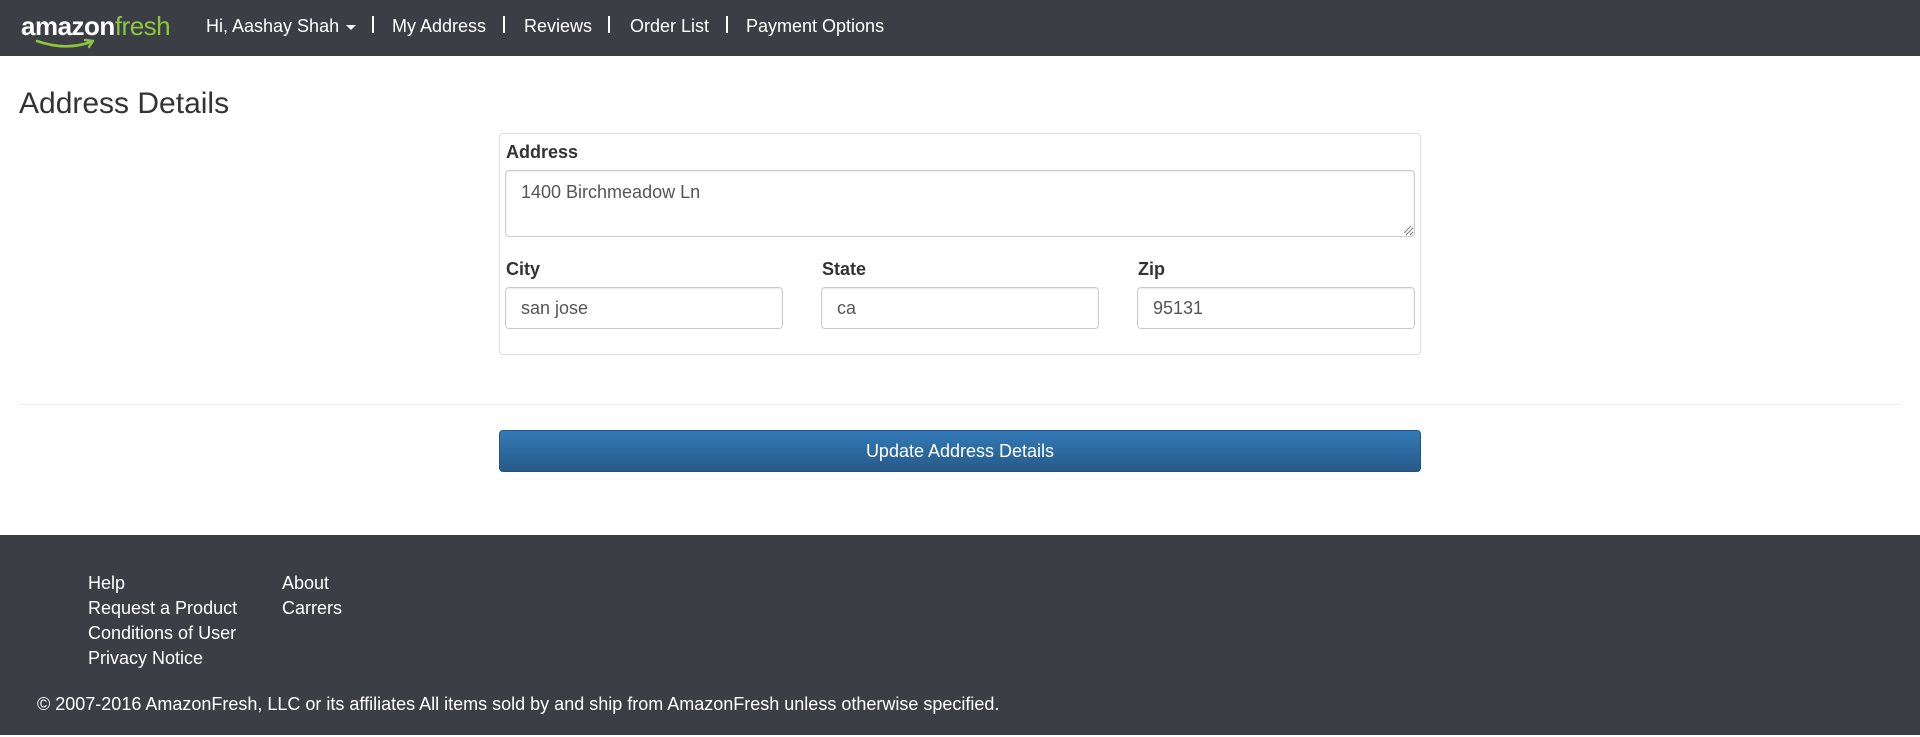 This screenshot has height=737, width=1920. Describe the element at coordinates (312, 596) in the screenshot. I see `footer-links-col-2: About Carrers` at that location.